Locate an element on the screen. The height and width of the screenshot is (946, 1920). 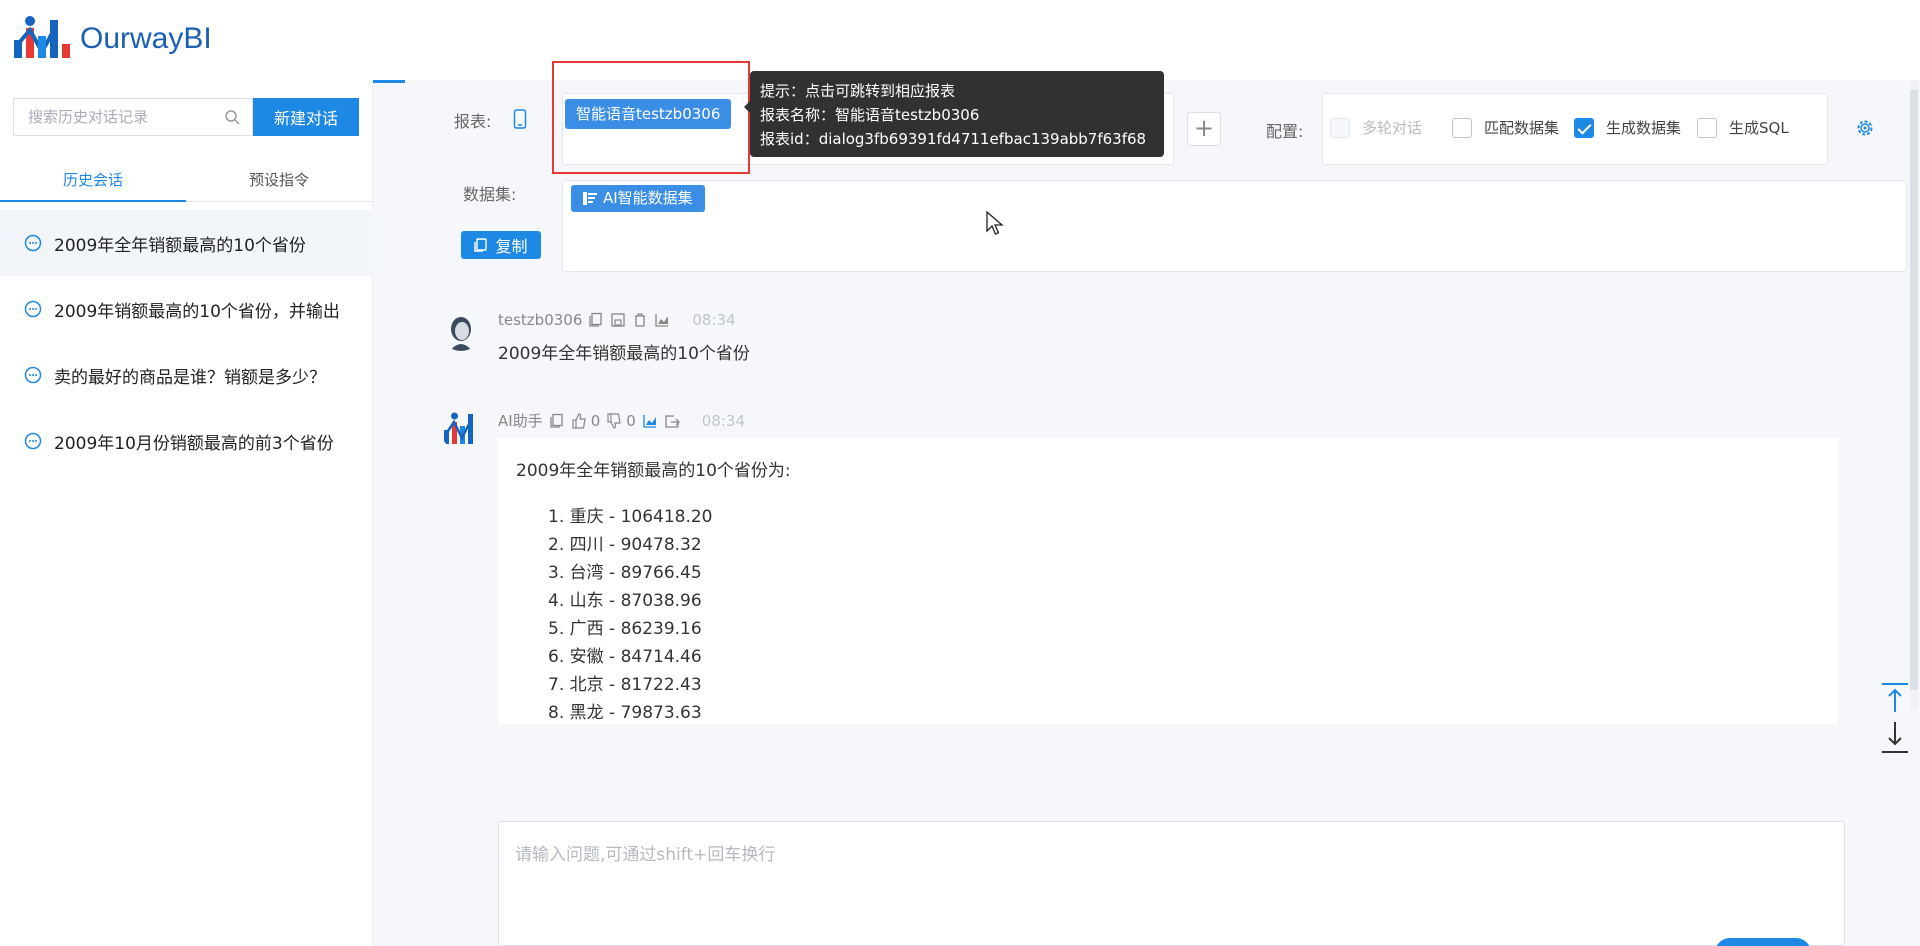
new-chat-button: 新建对话 is located at coordinates (306, 117).